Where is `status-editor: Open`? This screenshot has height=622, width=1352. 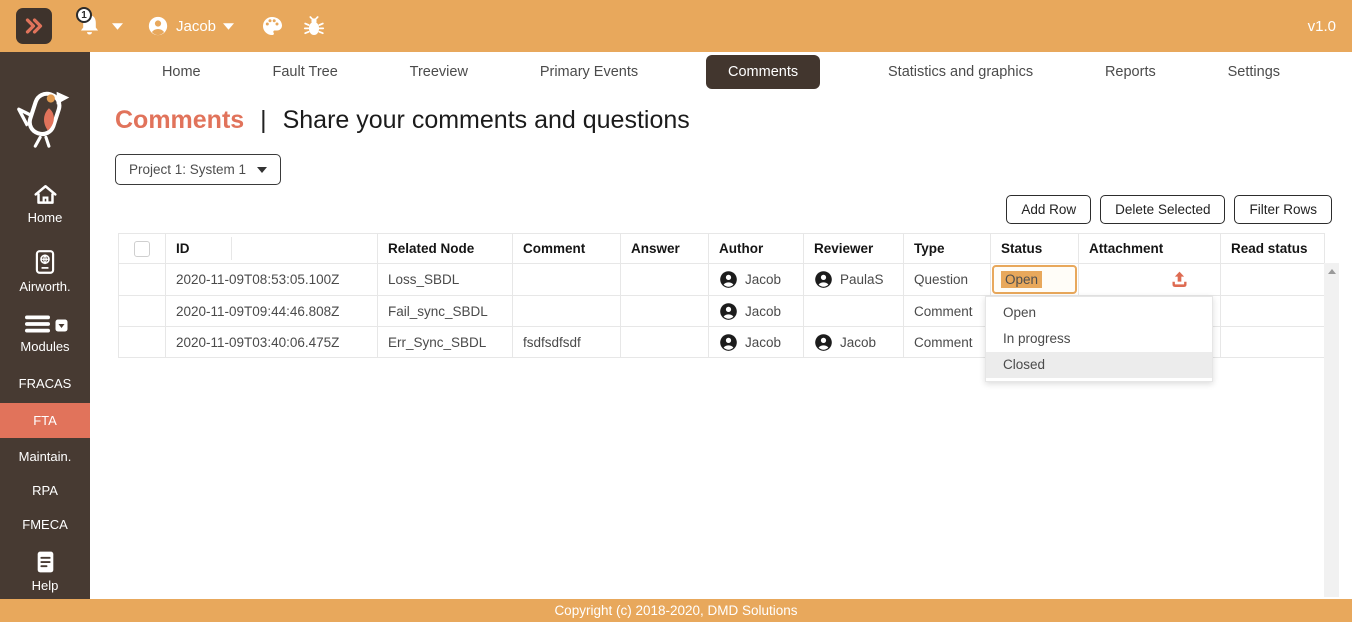
status-editor: Open is located at coordinates (1034, 279).